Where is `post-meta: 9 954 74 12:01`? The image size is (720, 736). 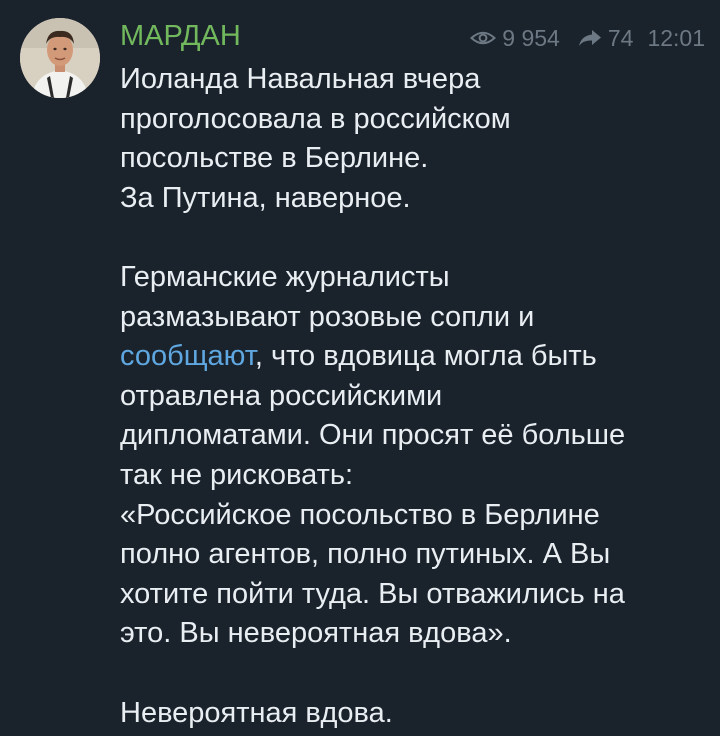
post-meta: 9 954 74 12:01 is located at coordinates (587, 38).